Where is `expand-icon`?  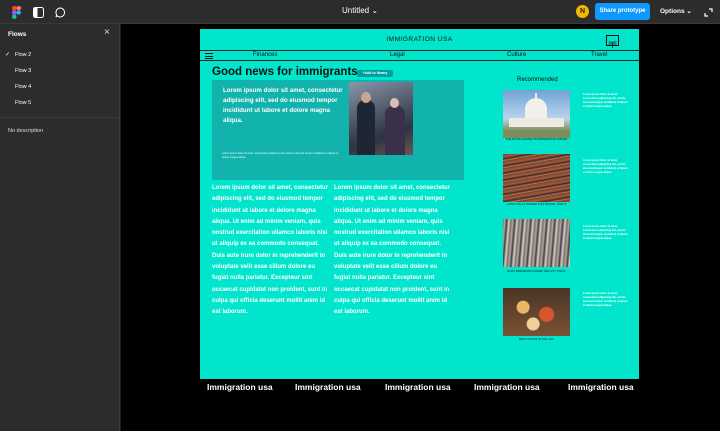 expand-icon is located at coordinates (708, 12).